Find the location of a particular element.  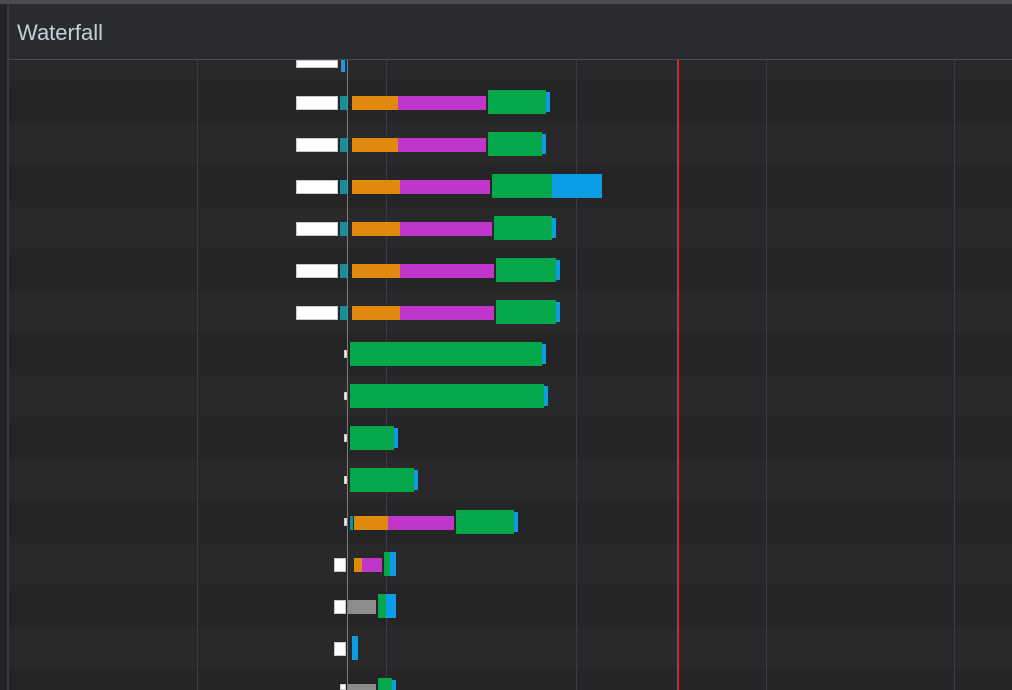

waterfall-column-header: Waterfall is located at coordinates (510, 32).